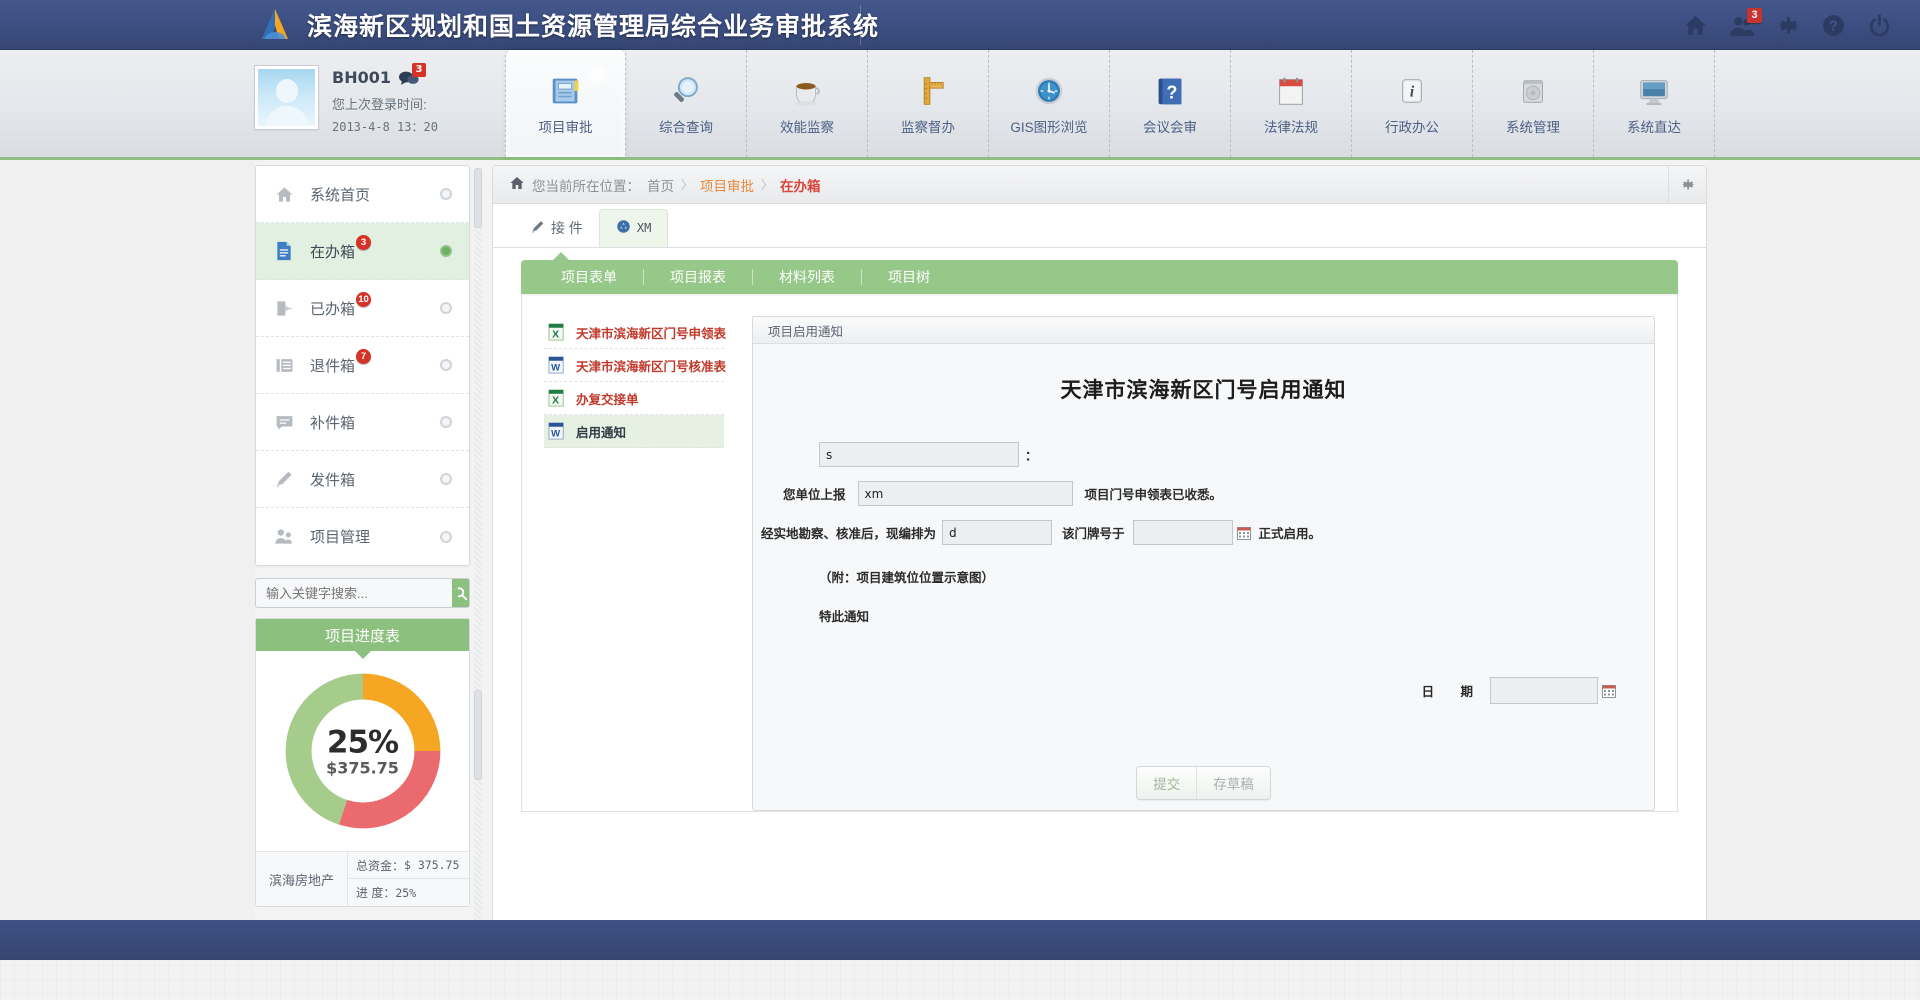 The height and width of the screenshot is (1000, 1920). What do you see at coordinates (686, 103) in the screenshot?
I see `nav-item-comprehensive-query: 综合查询` at bounding box center [686, 103].